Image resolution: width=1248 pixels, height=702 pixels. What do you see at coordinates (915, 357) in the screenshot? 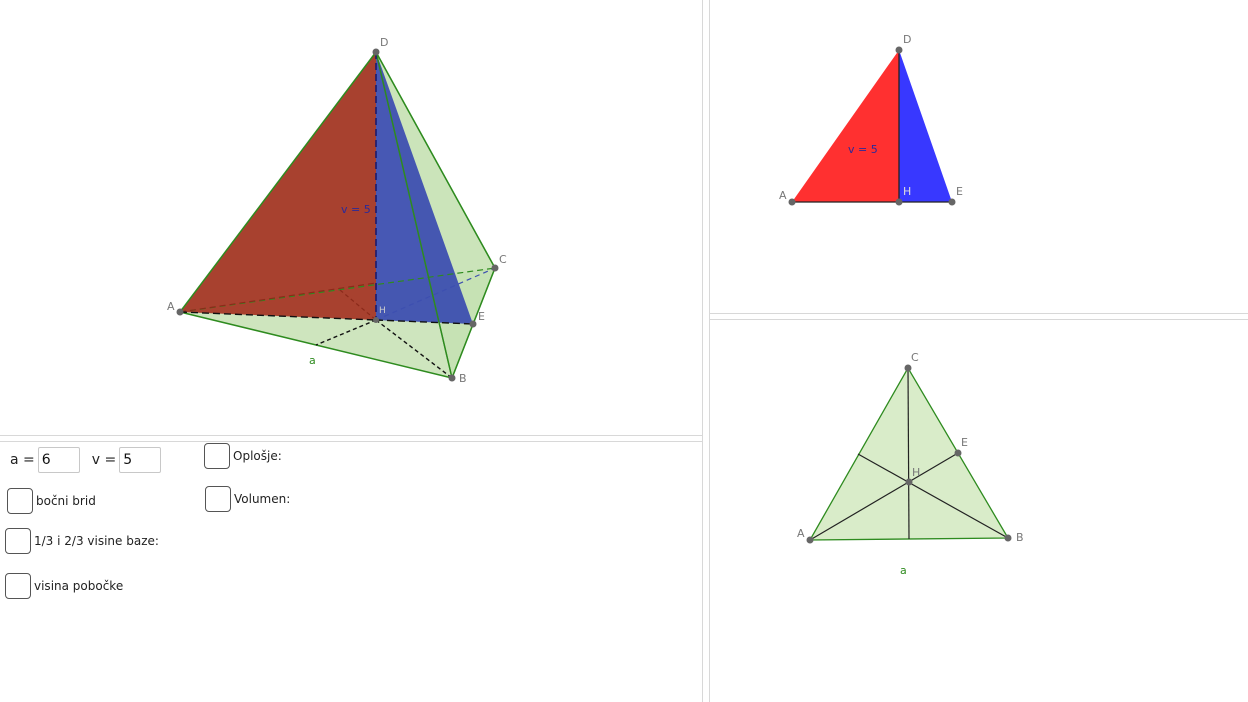
I see `base-label-c: C` at bounding box center [915, 357].